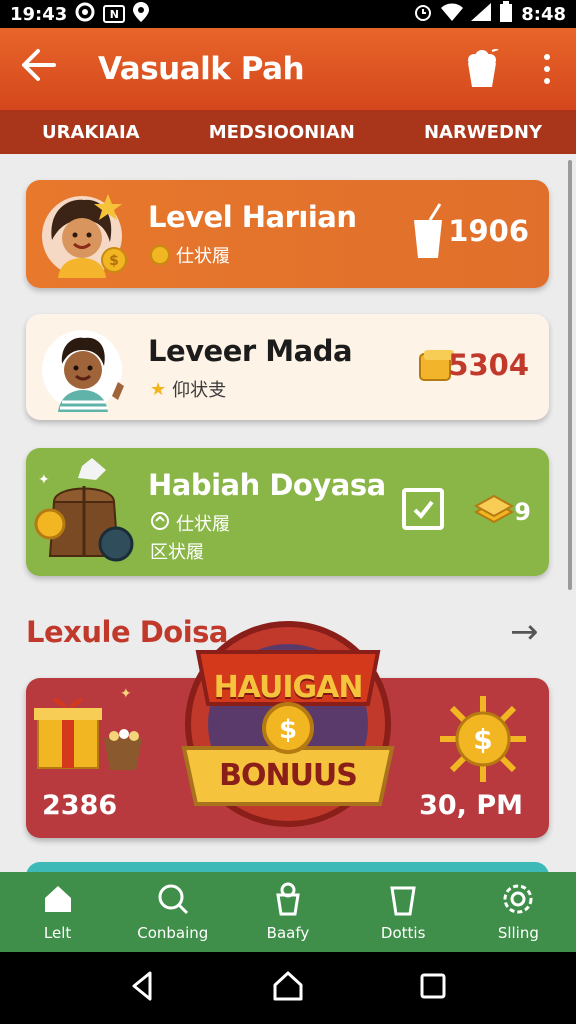 The height and width of the screenshot is (1024, 576). I want to click on popcorn-icon, so click(288, 901).